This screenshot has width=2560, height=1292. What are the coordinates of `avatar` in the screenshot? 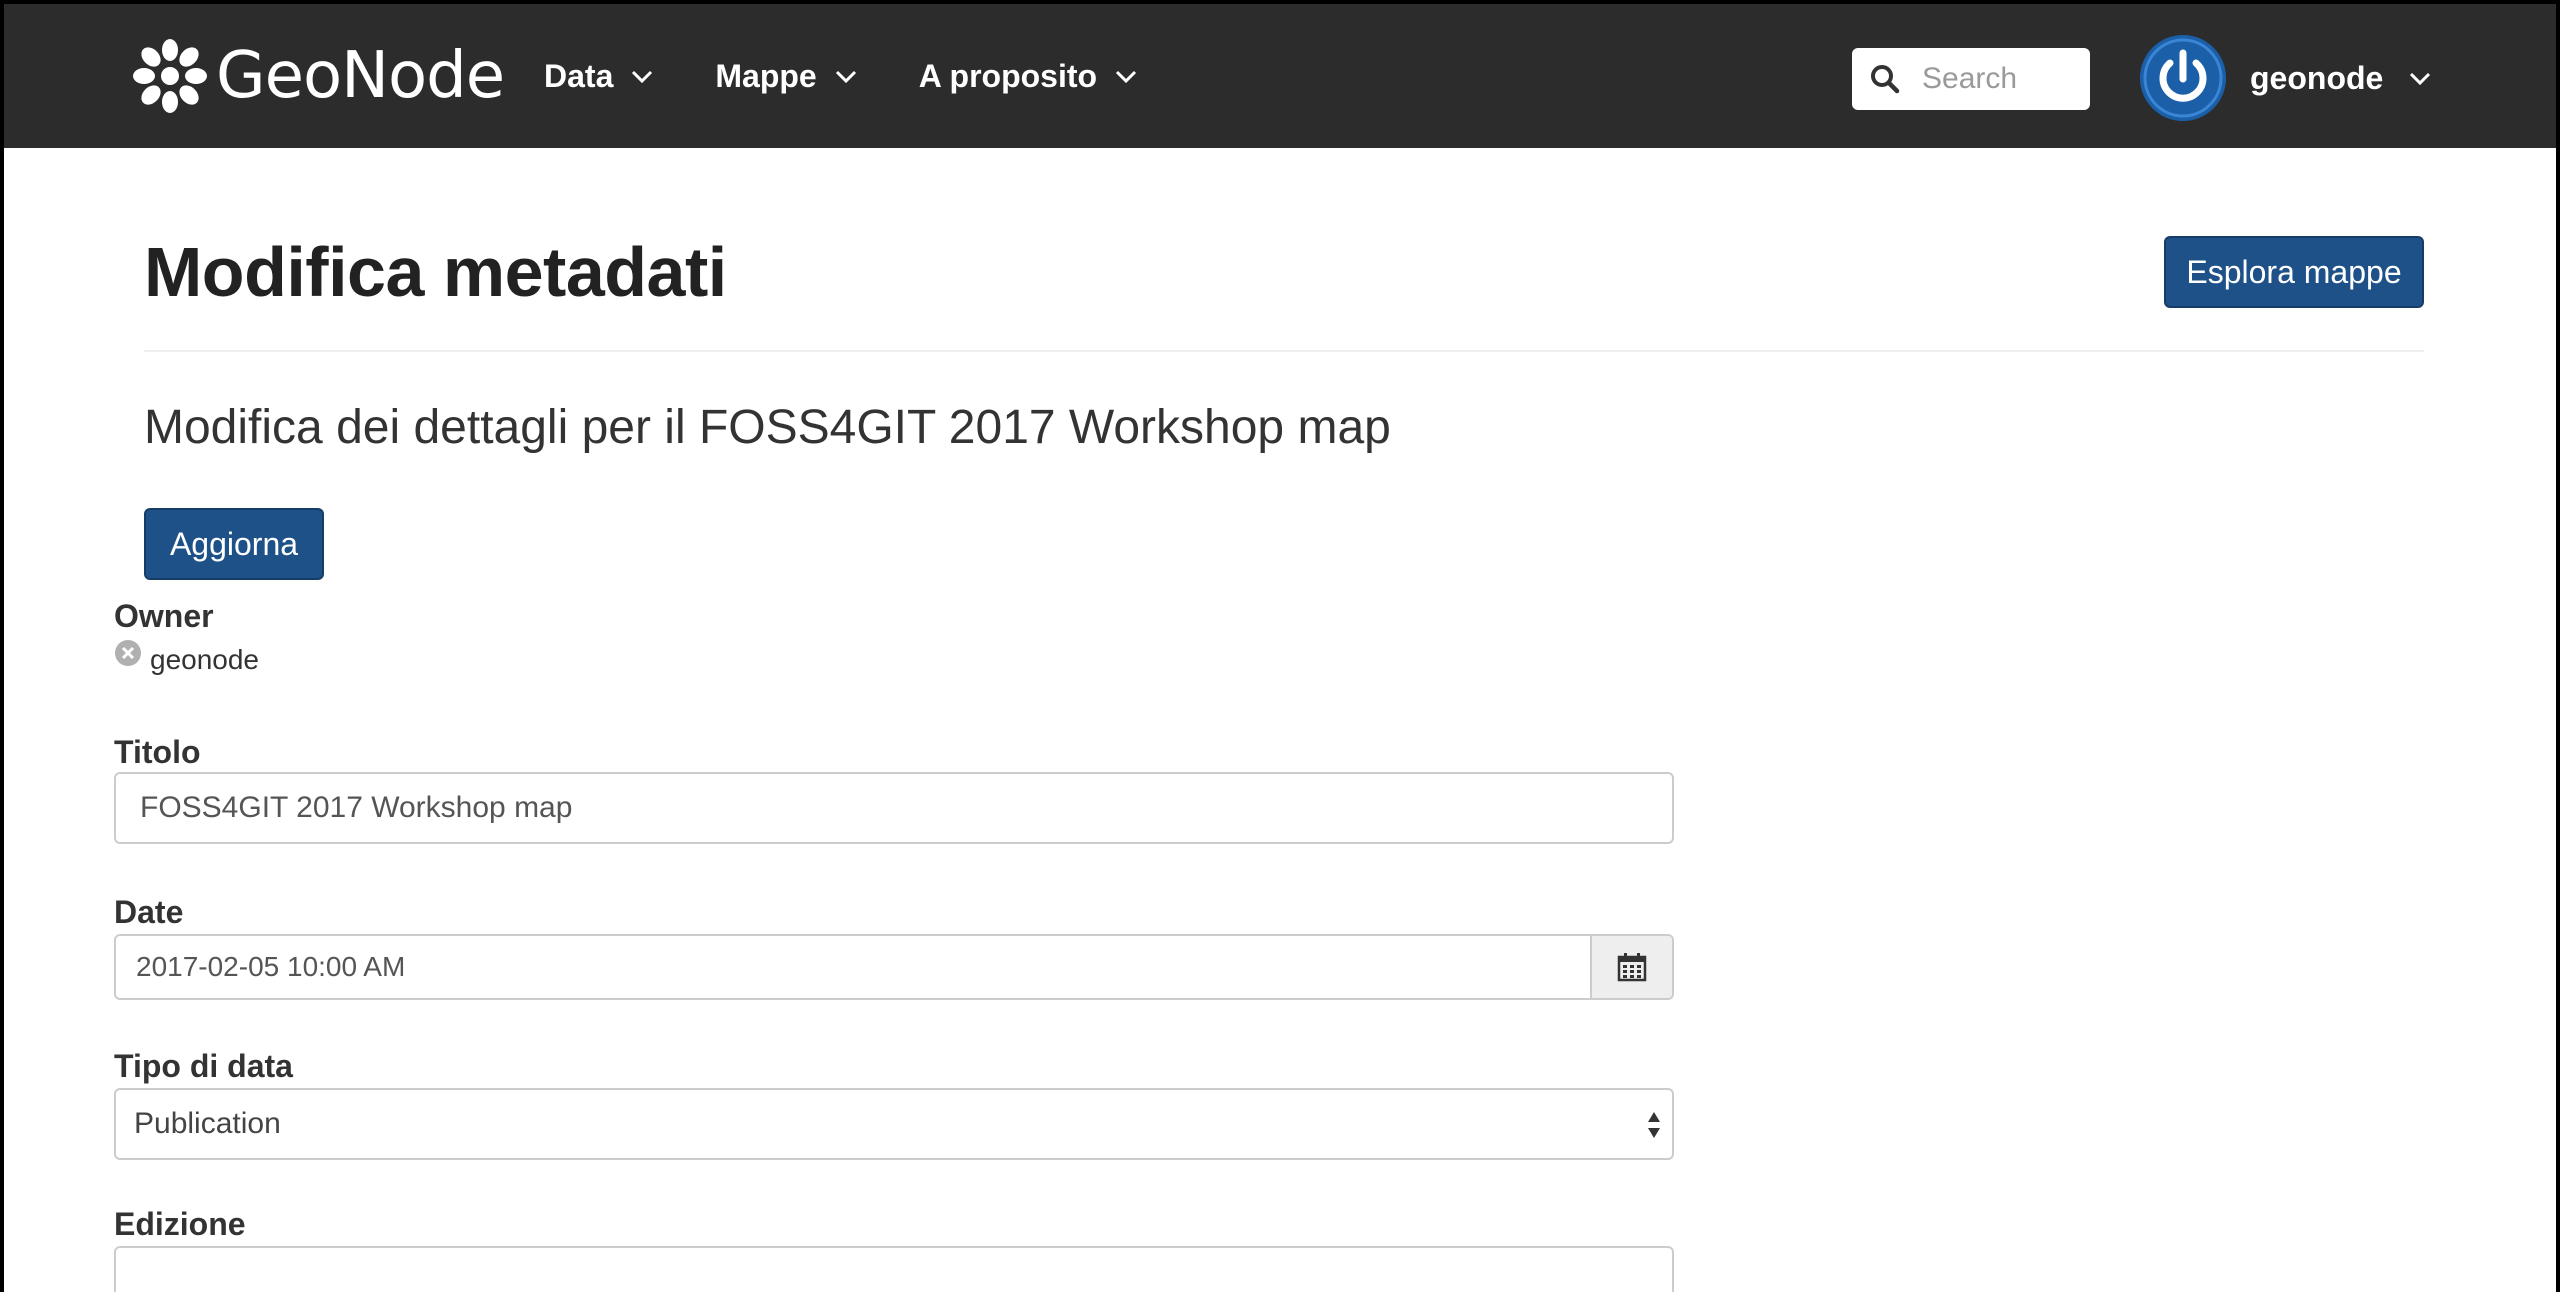 It's located at (2183, 78).